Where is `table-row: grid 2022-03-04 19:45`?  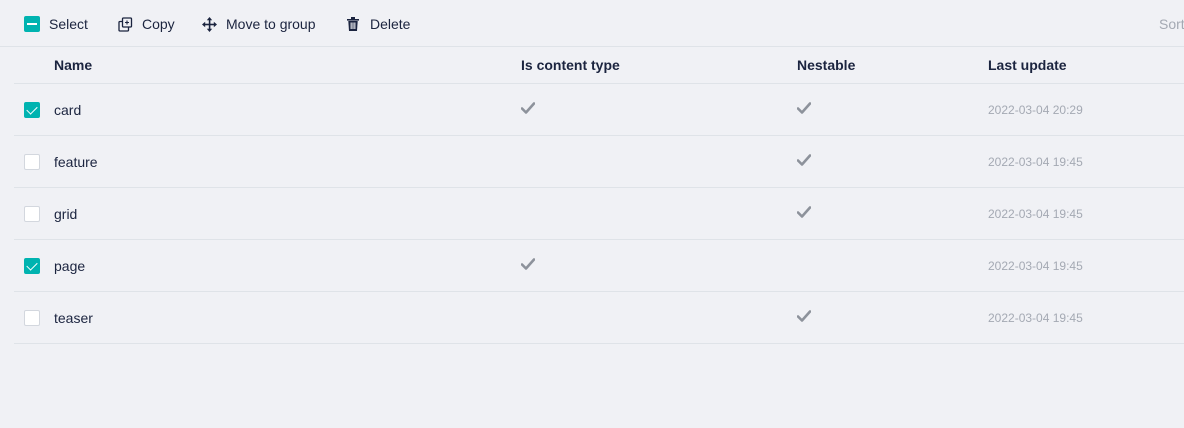 table-row: grid 2022-03-04 19:45 is located at coordinates (599, 214).